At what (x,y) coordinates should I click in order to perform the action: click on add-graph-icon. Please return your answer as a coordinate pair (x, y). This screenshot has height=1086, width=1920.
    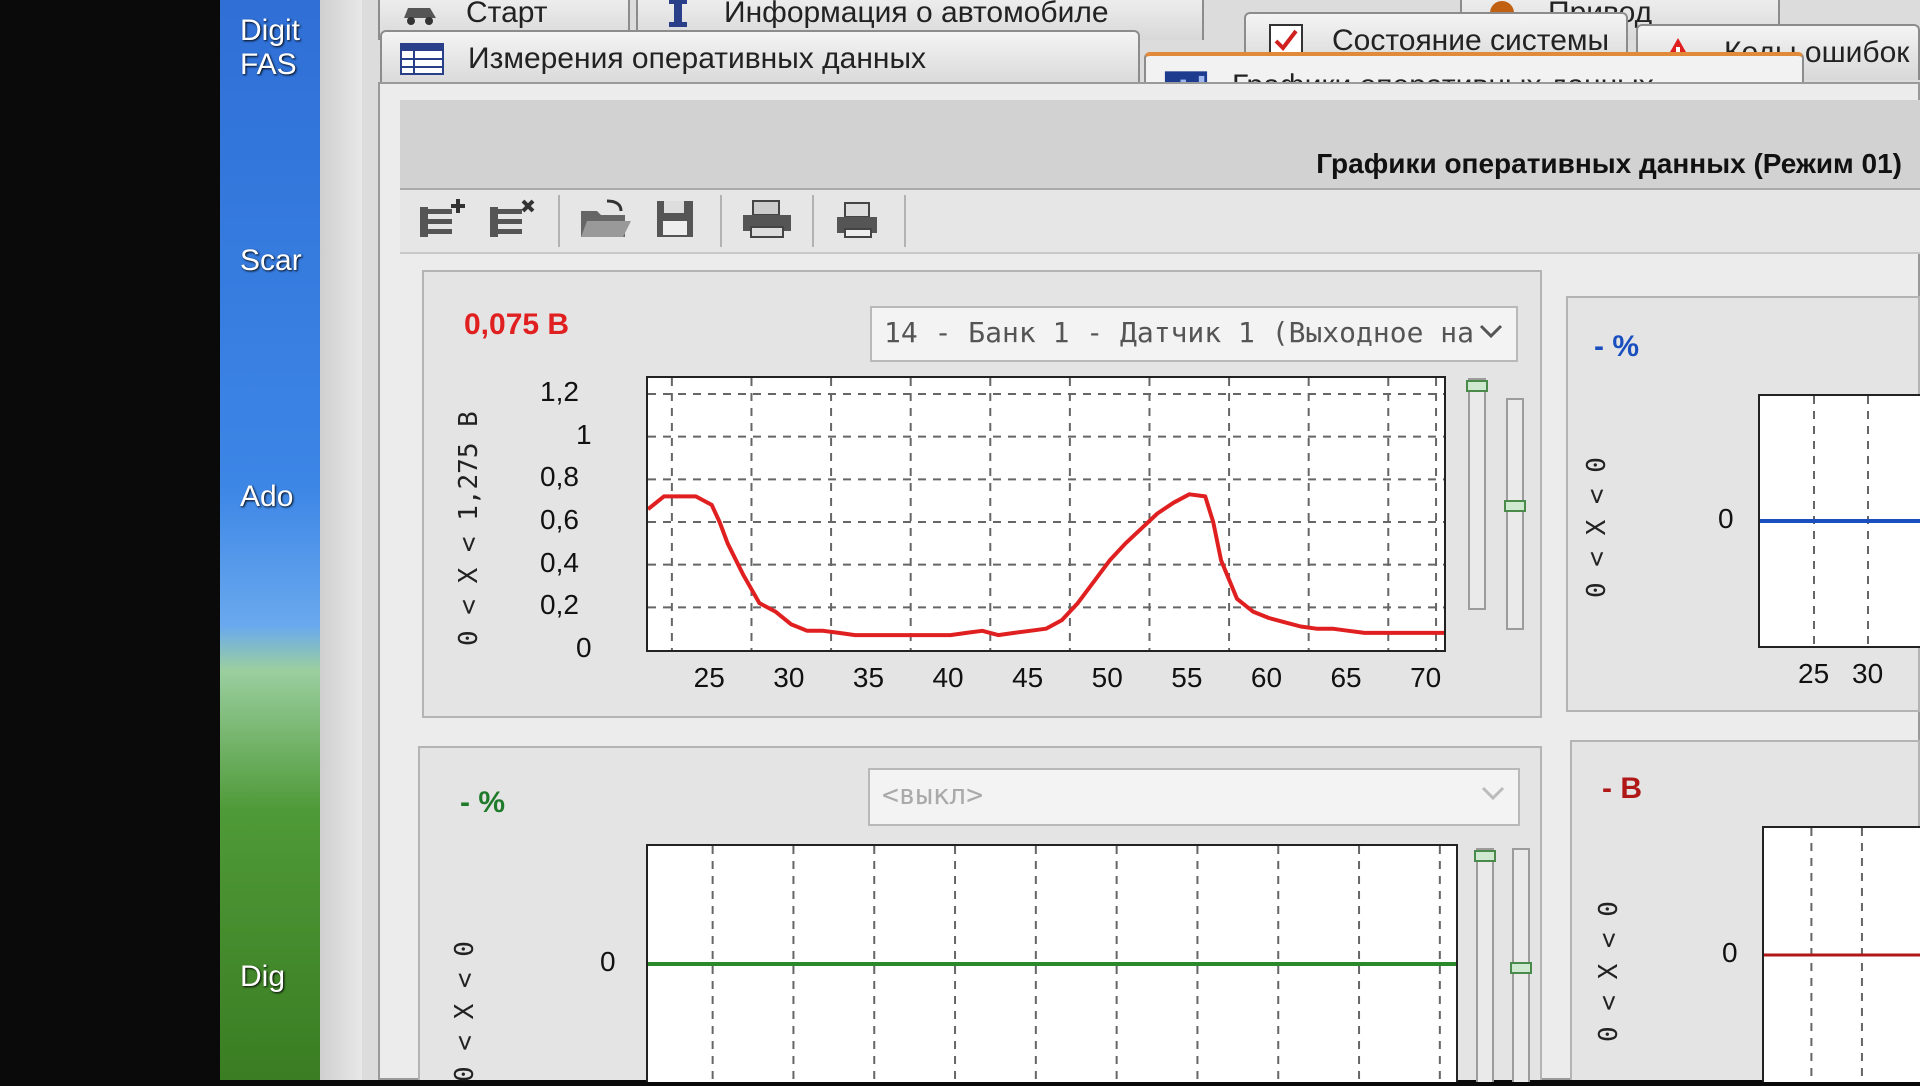
    Looking at the image, I should click on (443, 221).